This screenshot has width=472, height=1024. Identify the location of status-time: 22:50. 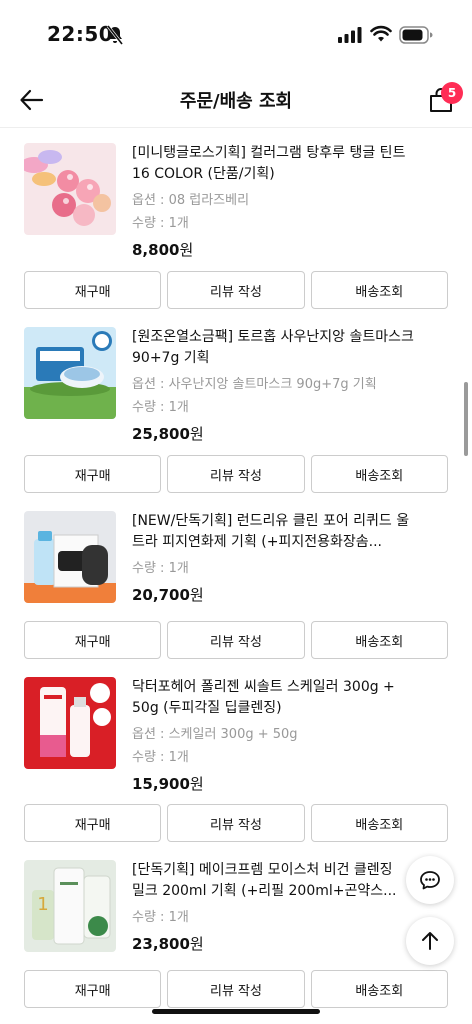
(80, 34).